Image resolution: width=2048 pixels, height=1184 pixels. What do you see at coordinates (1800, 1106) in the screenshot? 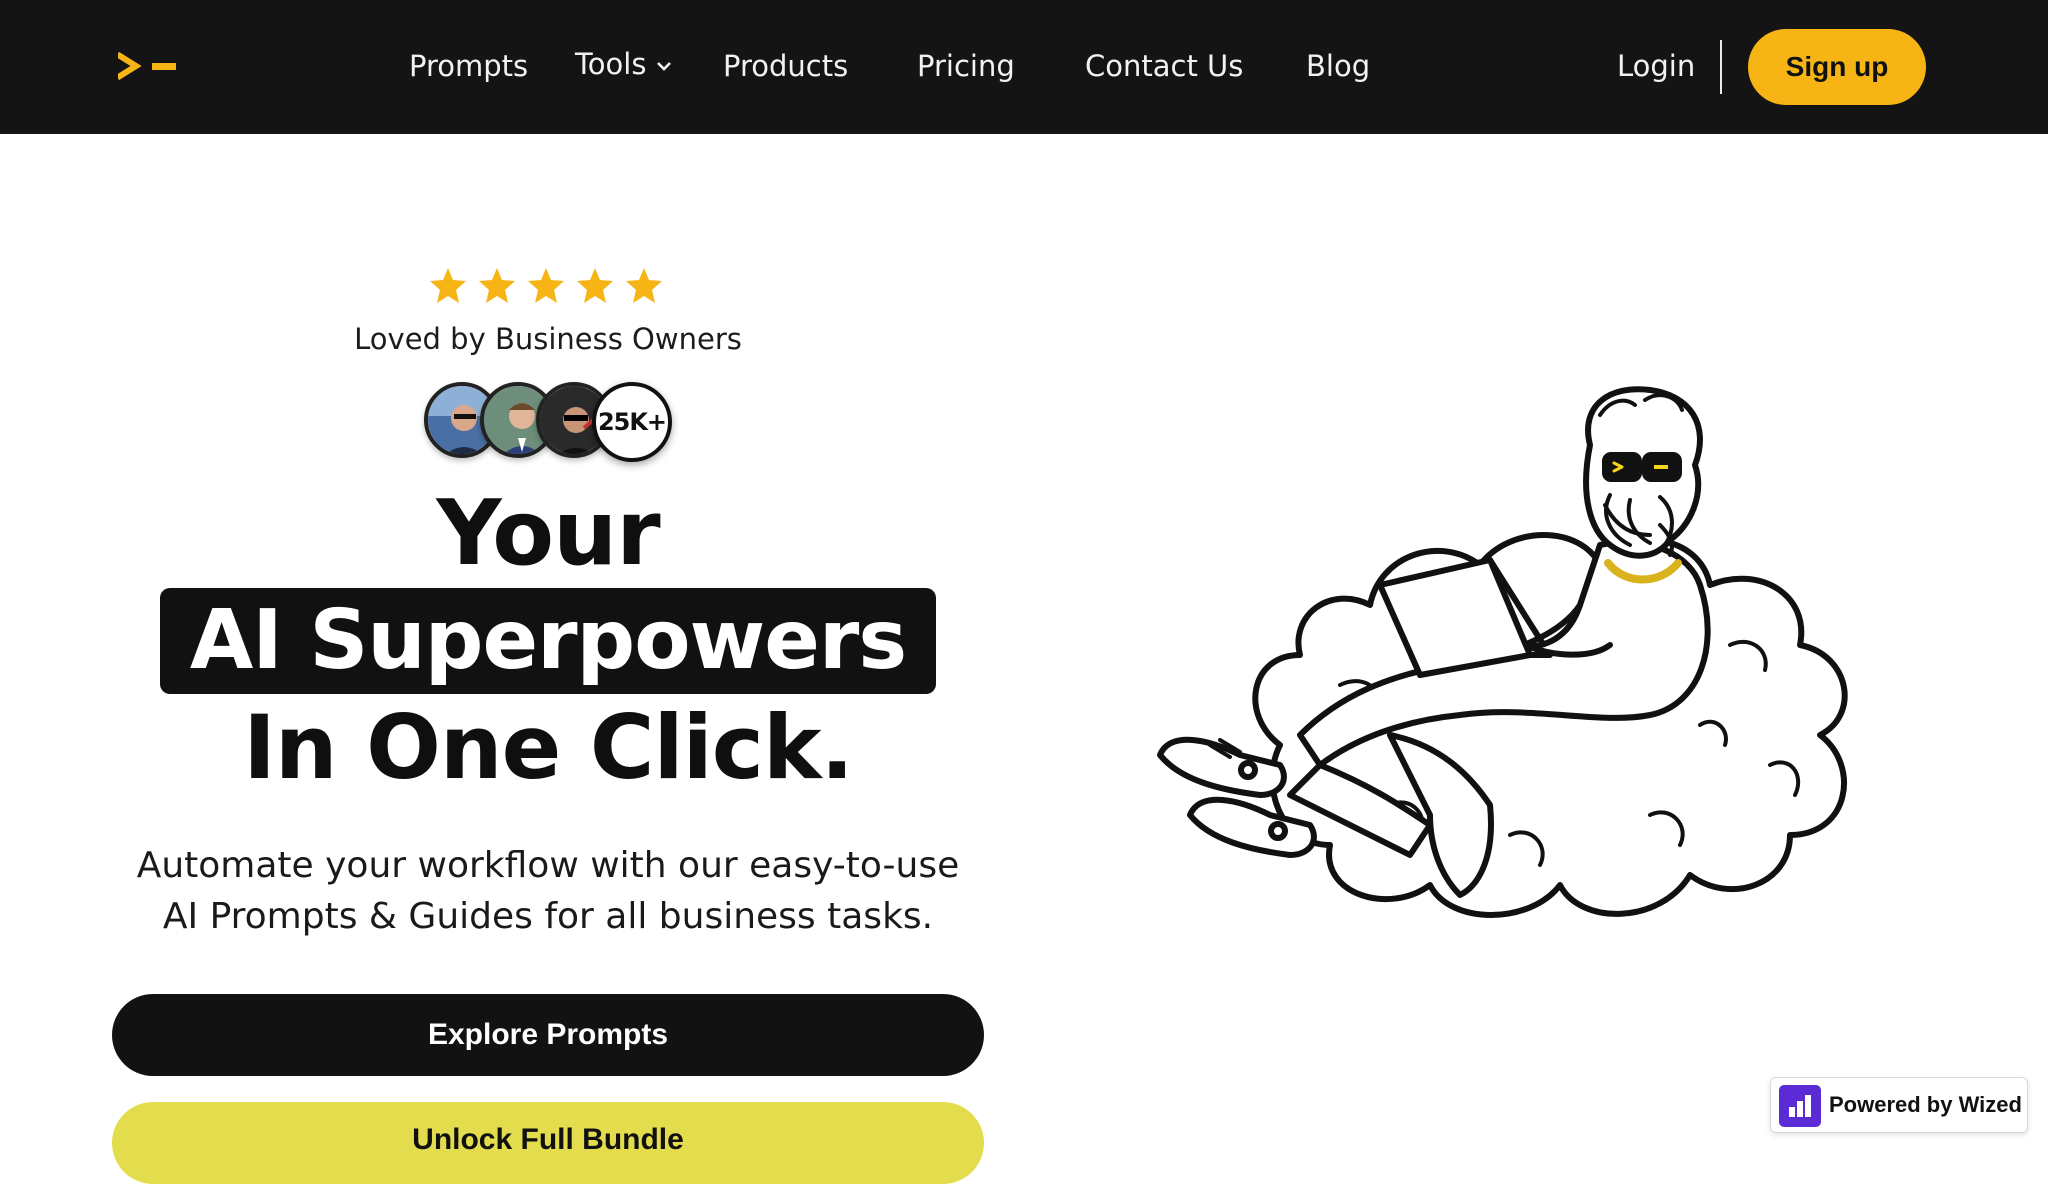
I see `wized-logo-icon` at bounding box center [1800, 1106].